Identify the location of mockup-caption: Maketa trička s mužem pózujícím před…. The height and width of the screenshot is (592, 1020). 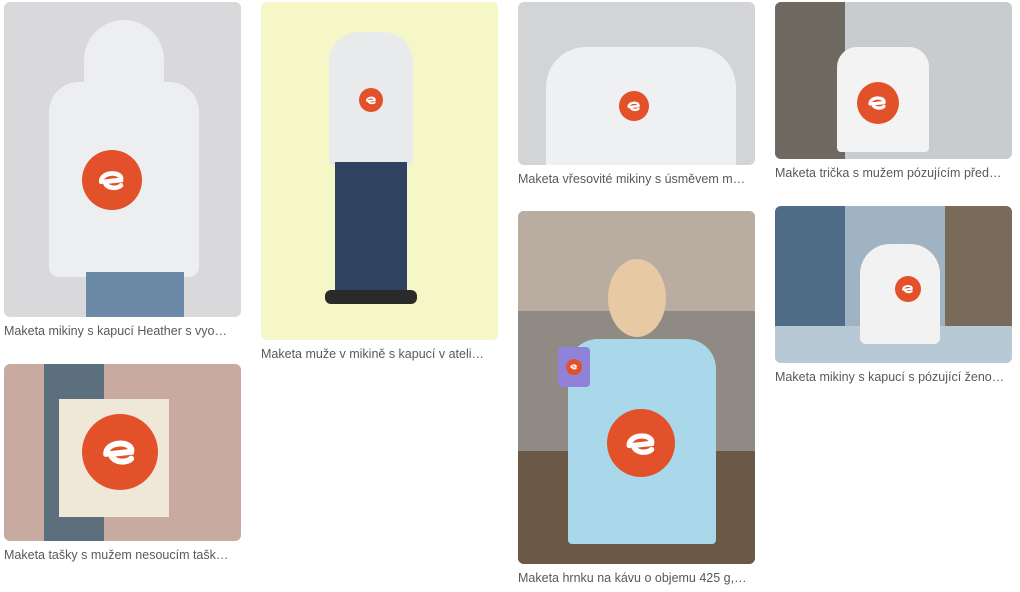
(893, 173).